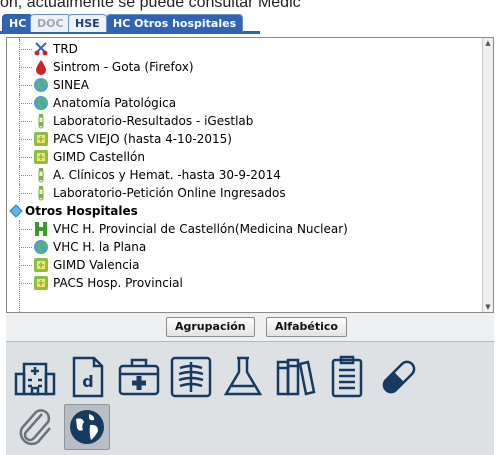  I want to click on tree-item-pacs-viejo: PACS VIEJO (hasta 4-10-2015), so click(242, 139).